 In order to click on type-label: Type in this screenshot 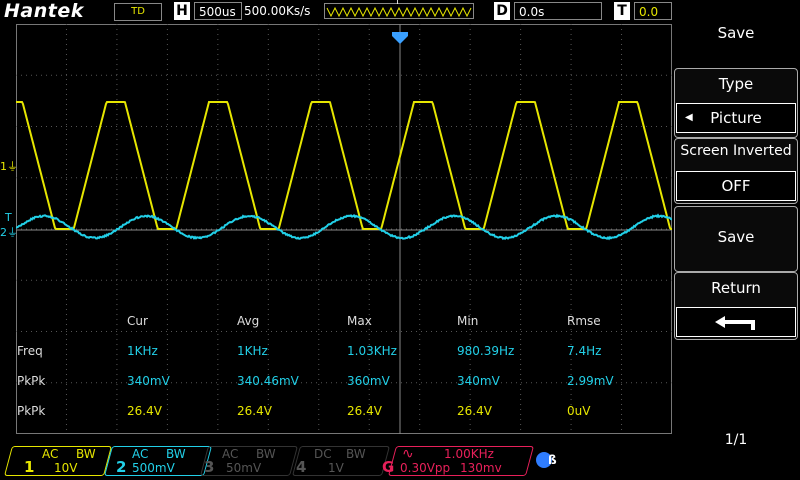, I will do `click(736, 84)`.